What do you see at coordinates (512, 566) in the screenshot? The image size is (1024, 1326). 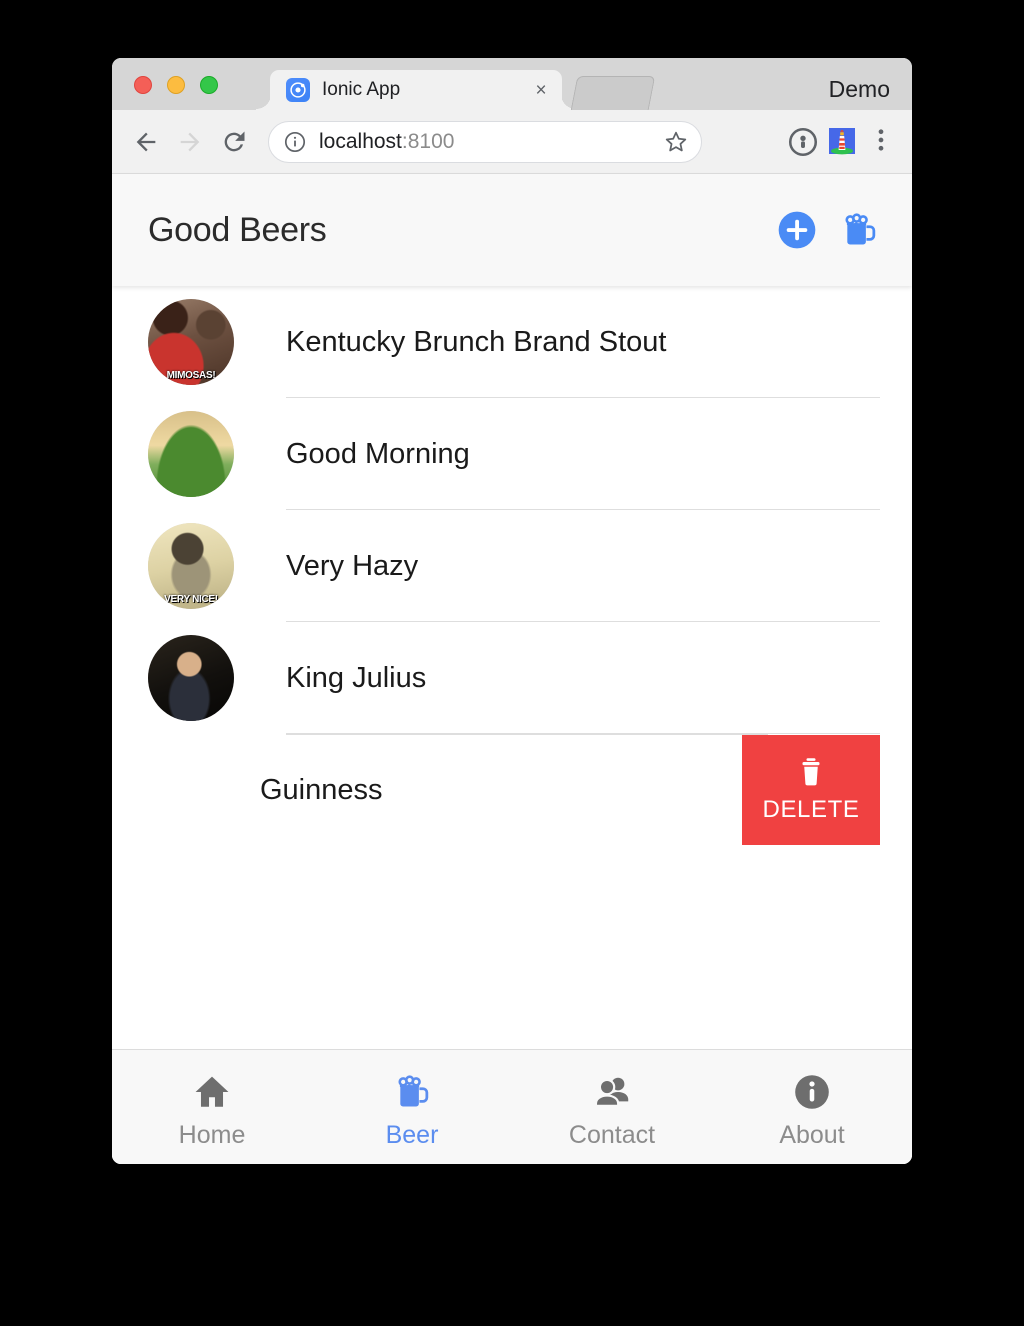 I see `list-item: VERY NICE! Very Hazy` at bounding box center [512, 566].